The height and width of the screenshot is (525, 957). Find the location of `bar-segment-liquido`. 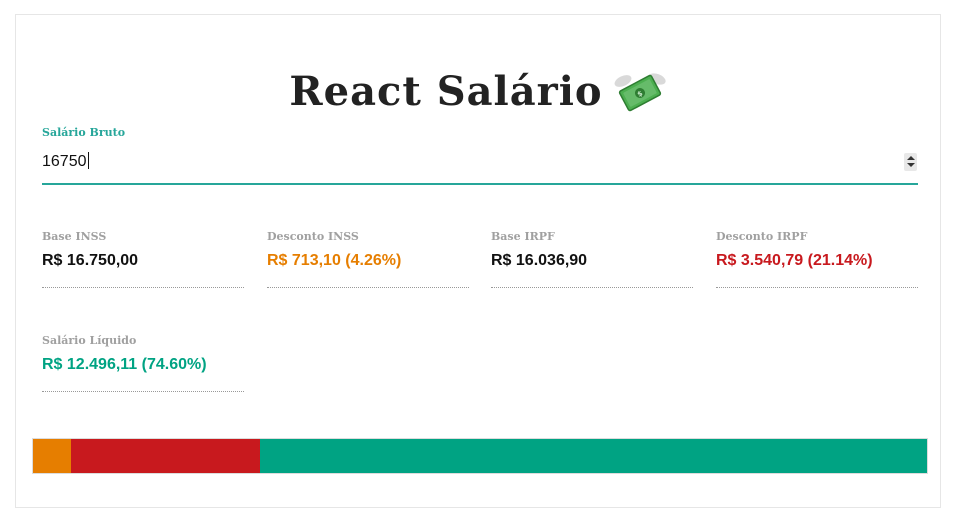

bar-segment-liquido is located at coordinates (593, 456).